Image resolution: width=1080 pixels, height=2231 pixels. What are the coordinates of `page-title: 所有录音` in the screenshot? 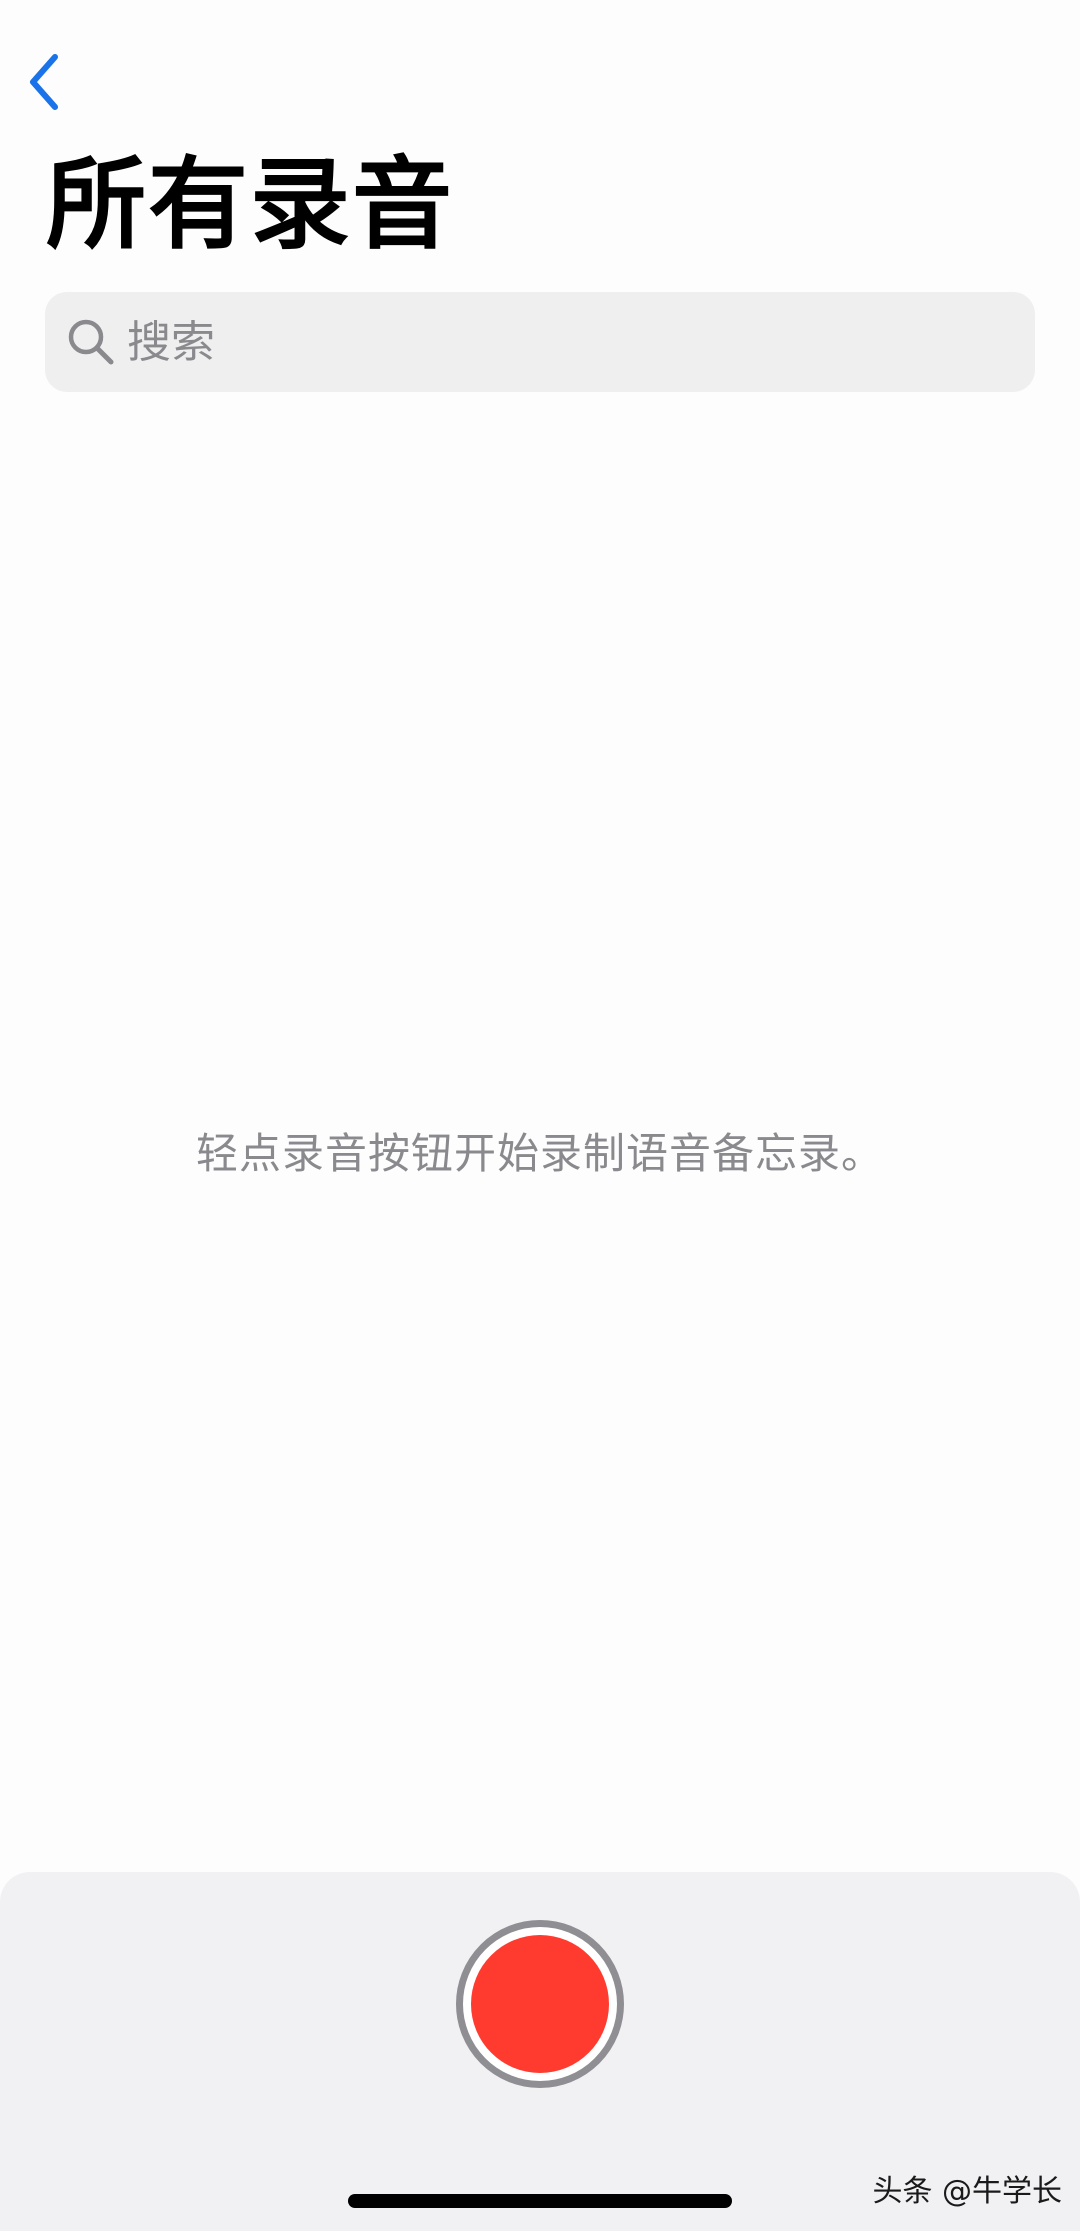 It's located at (250, 204).